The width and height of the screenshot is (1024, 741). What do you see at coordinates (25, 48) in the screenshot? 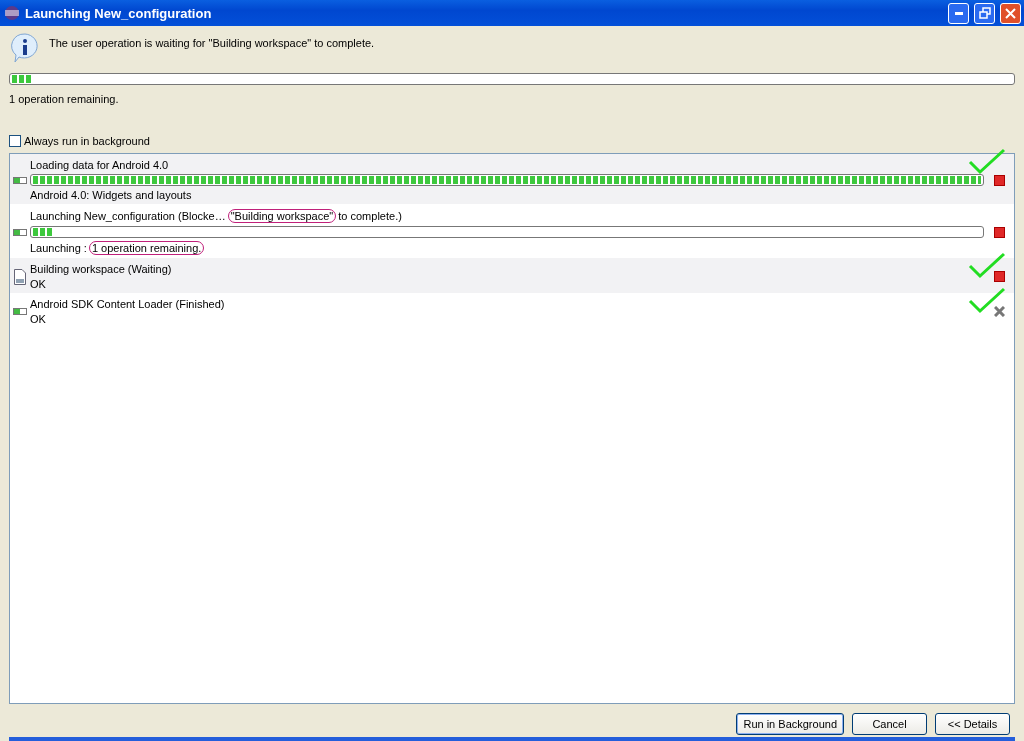
I see `info-icon` at bounding box center [25, 48].